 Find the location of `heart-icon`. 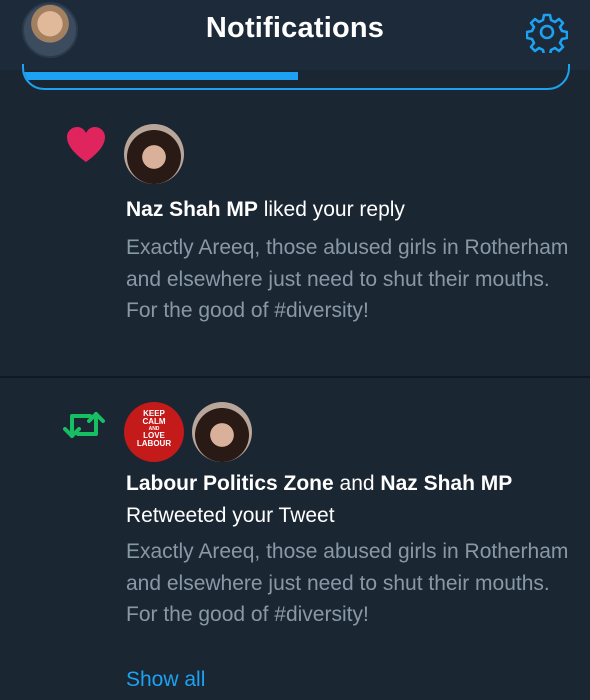

heart-icon is located at coordinates (86, 144).